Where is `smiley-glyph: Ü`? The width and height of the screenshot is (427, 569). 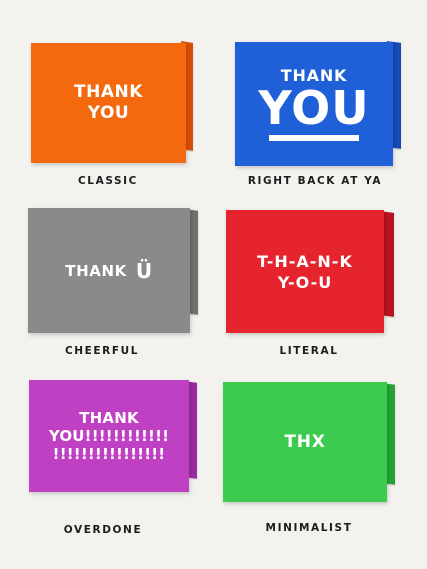 smiley-glyph: Ü is located at coordinates (144, 270).